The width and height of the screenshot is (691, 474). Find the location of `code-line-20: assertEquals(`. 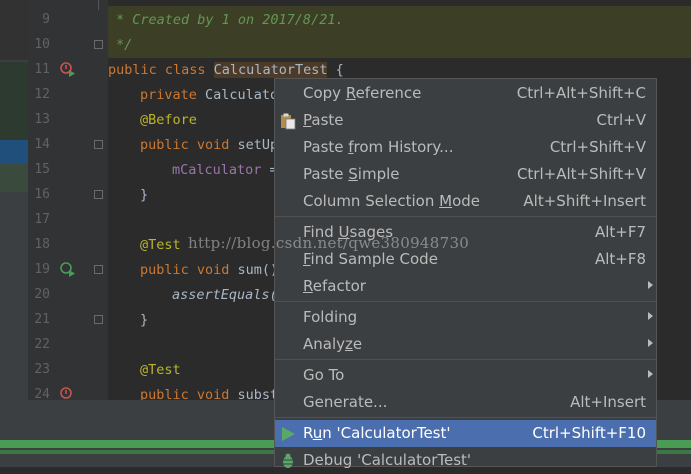

code-line-20: assertEquals( is located at coordinates (225, 295).